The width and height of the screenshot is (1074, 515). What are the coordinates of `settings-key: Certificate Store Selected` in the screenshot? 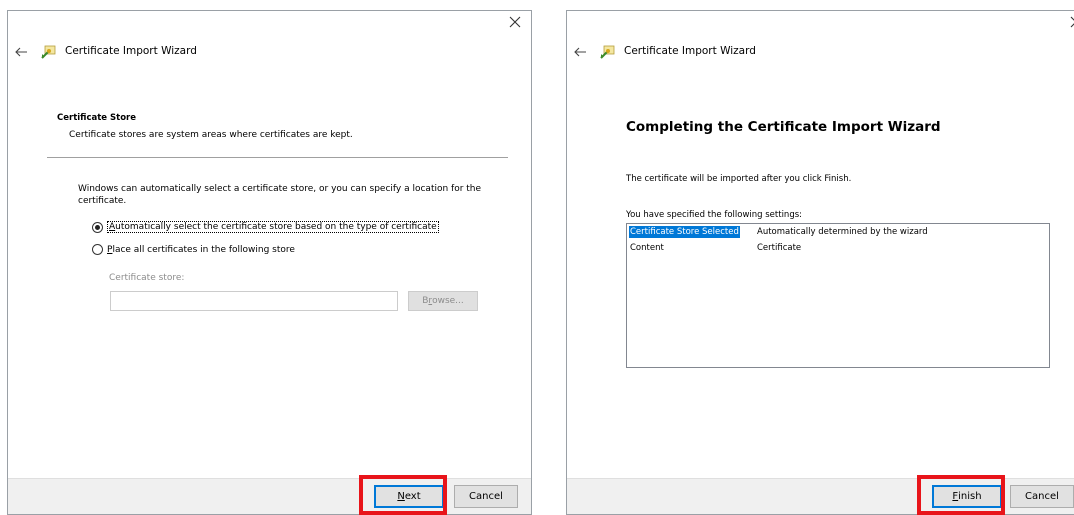 It's located at (684, 232).